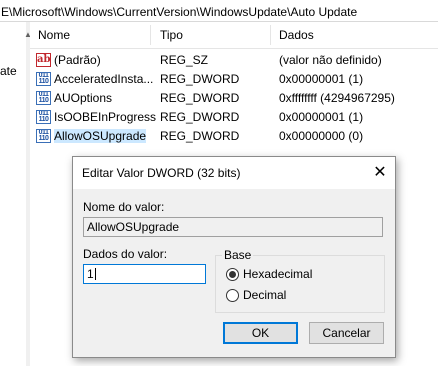 Image resolution: width=438 pixels, height=366 pixels. I want to click on value-type: REG_SZ, so click(184, 60).